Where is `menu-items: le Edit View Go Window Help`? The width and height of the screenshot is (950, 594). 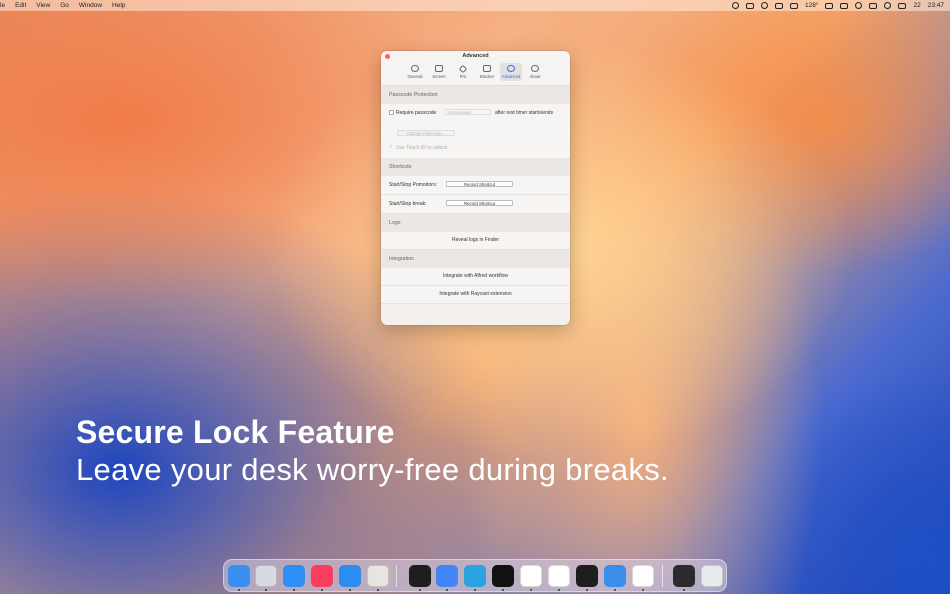 menu-items: le Edit View Go Window Help is located at coordinates (62, 5).